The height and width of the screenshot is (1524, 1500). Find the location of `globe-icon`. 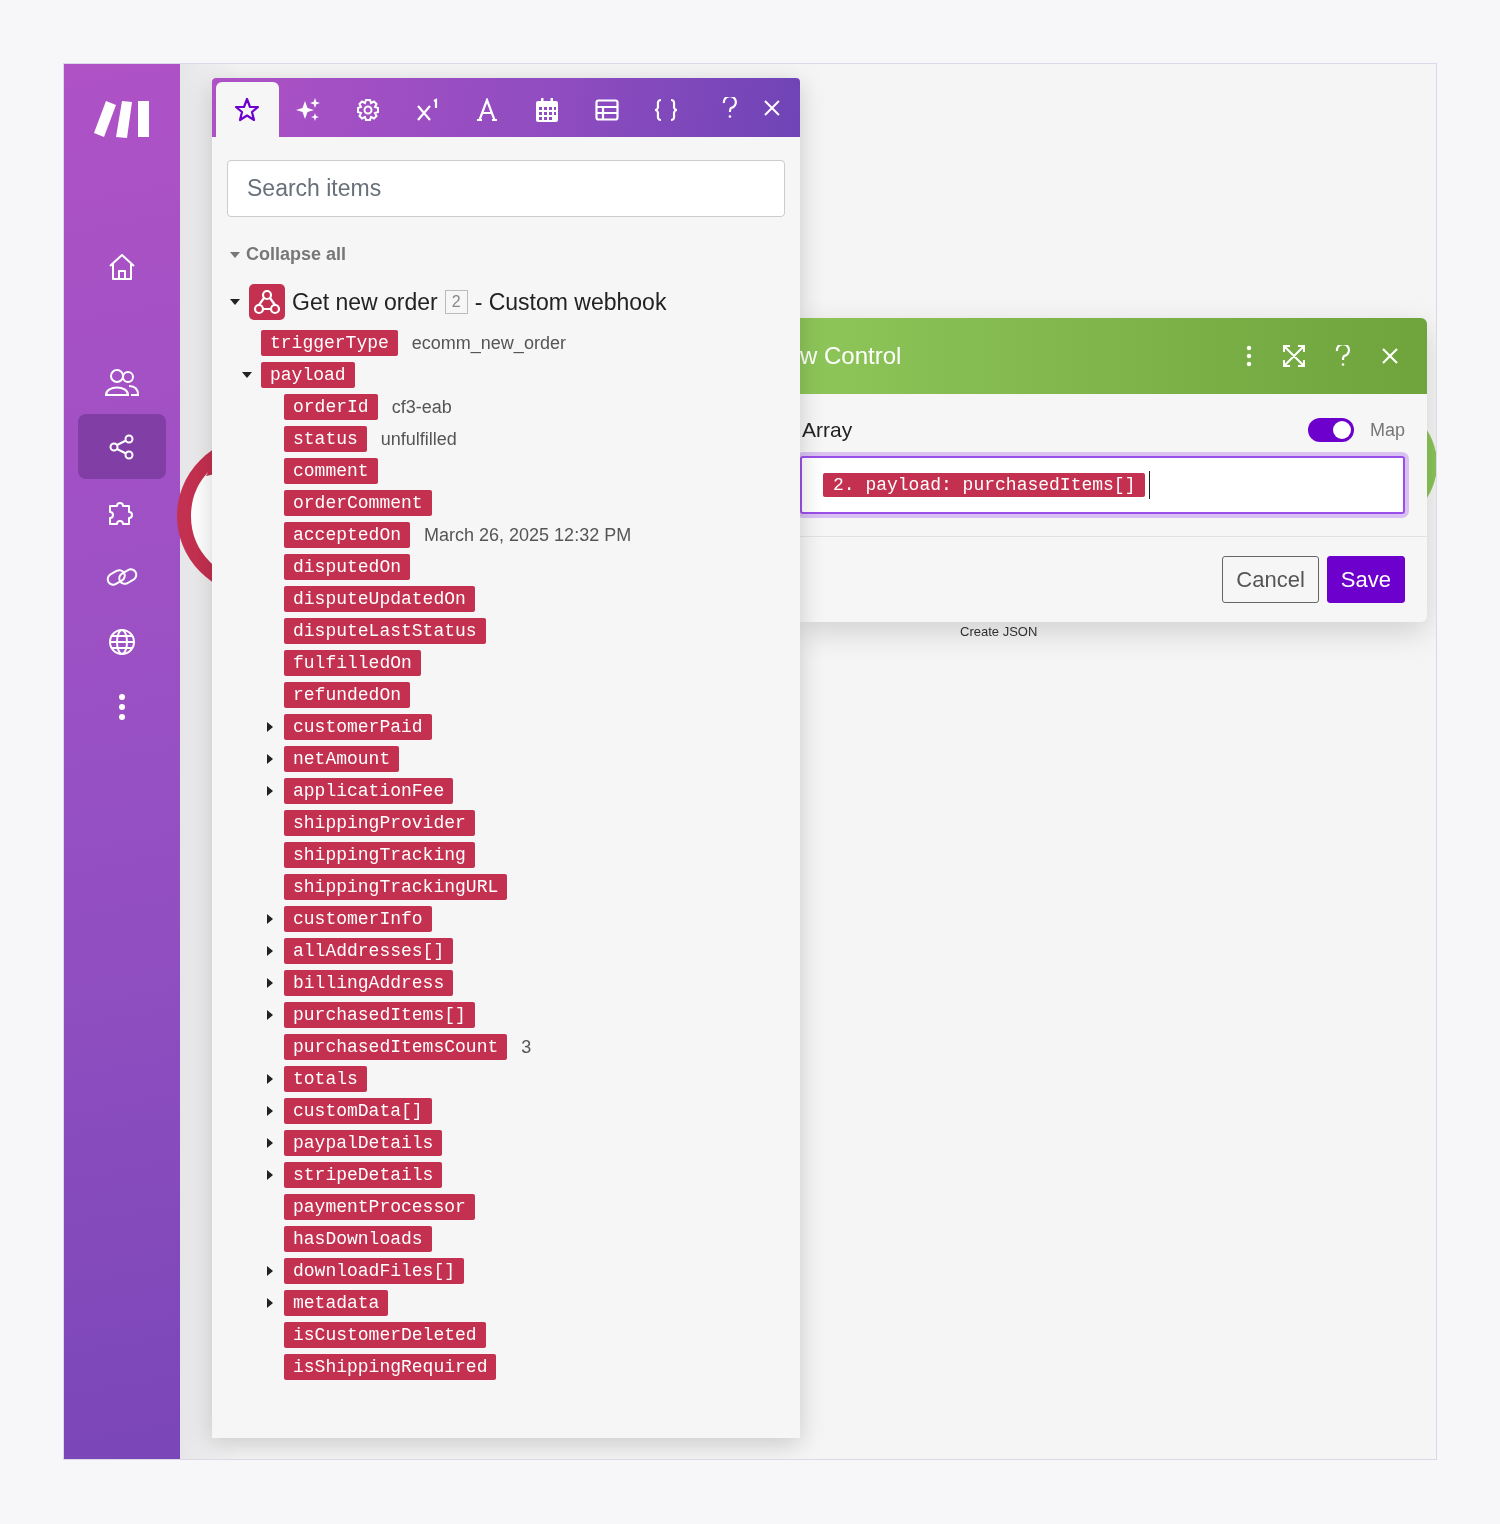

globe-icon is located at coordinates (122, 641).